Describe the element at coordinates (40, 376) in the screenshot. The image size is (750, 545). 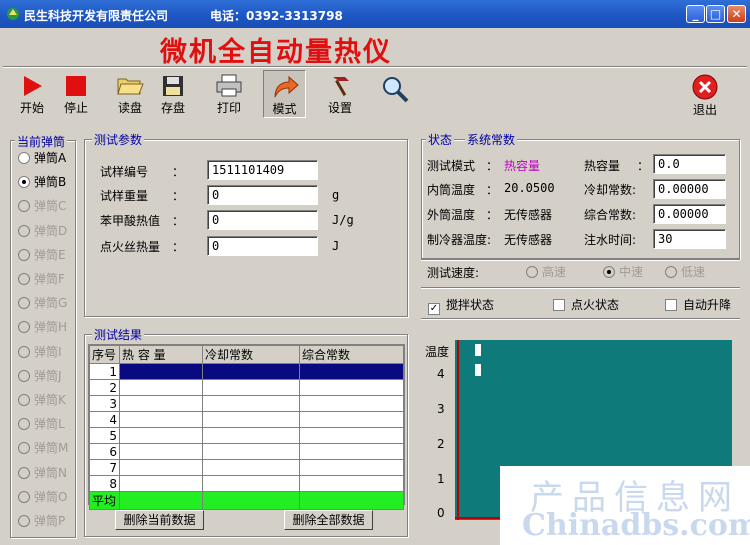
I see `bomb-radio-9: 弹筒J` at that location.